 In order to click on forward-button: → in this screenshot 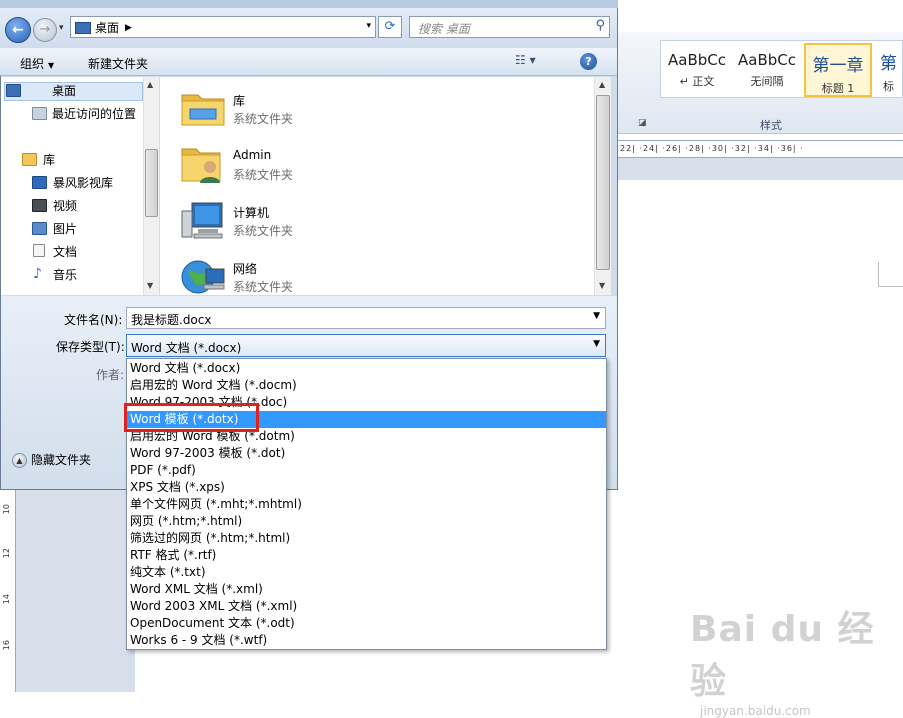, I will do `click(45, 30)`.